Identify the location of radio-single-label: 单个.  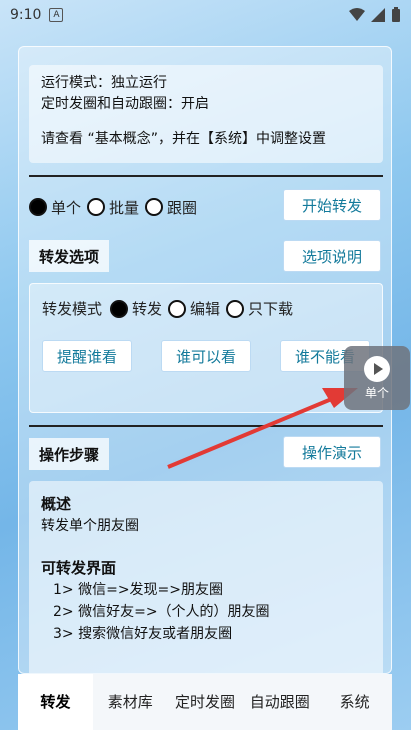
(66, 207).